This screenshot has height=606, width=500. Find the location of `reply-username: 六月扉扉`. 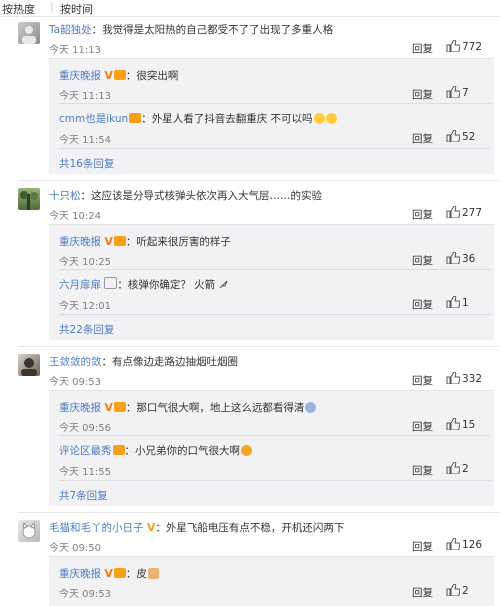

reply-username: 六月扉扉 is located at coordinates (80, 285).